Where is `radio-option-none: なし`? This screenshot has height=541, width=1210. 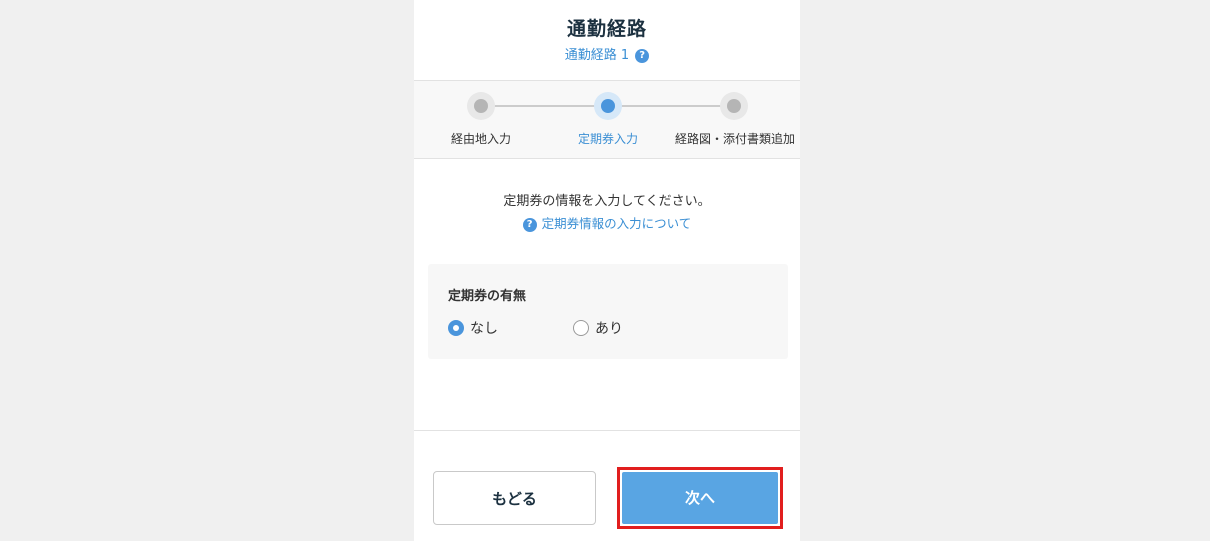 radio-option-none: なし is located at coordinates (473, 328).